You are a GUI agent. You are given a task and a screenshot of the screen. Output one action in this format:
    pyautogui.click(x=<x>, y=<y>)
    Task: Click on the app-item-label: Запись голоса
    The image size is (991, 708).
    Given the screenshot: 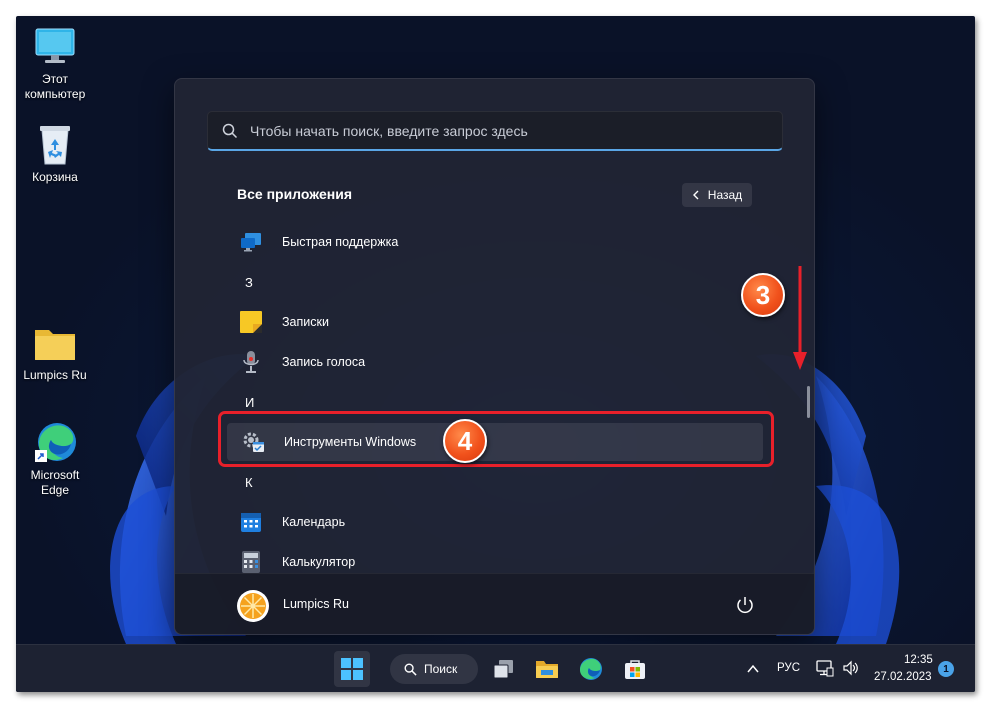 What is the action you would take?
    pyautogui.click(x=324, y=362)
    